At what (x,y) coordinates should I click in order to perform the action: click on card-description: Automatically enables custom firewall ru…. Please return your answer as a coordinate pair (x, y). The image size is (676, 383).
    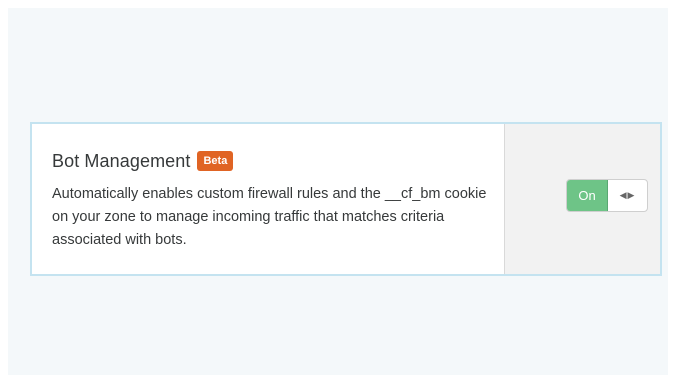
    Looking at the image, I should click on (269, 217).